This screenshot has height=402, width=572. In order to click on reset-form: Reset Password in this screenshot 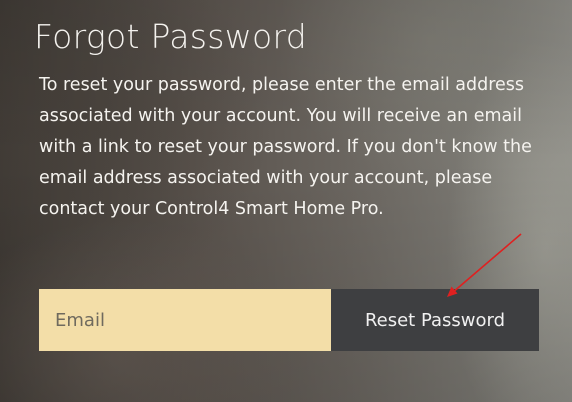, I will do `click(289, 320)`.